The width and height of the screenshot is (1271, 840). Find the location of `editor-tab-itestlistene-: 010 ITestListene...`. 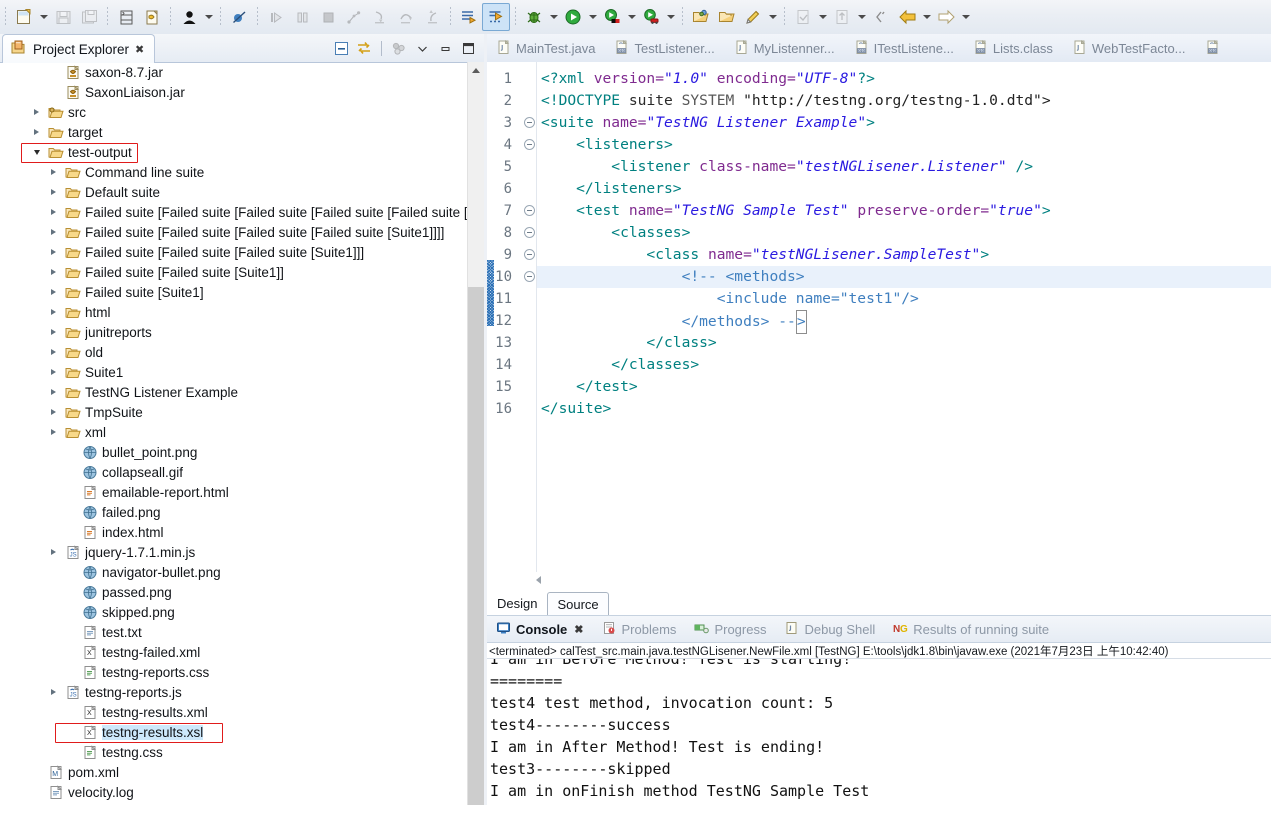

editor-tab-itestlistene-: 010 ITestListene... is located at coordinates (904, 48).